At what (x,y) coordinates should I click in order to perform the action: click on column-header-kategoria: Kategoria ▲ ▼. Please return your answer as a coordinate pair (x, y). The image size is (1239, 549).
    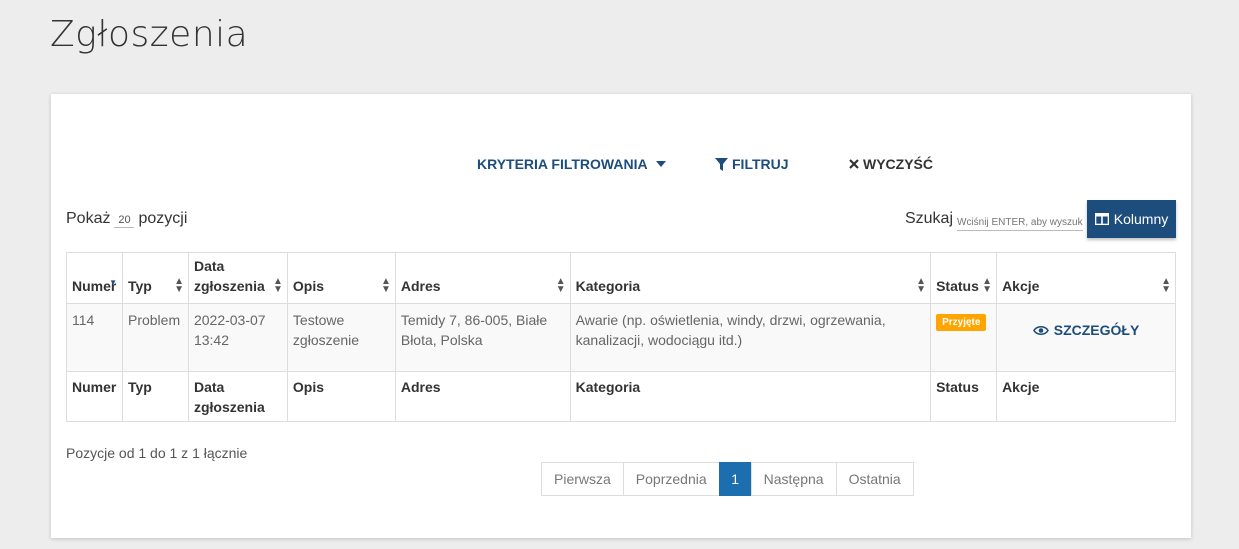
    Looking at the image, I should click on (750, 278).